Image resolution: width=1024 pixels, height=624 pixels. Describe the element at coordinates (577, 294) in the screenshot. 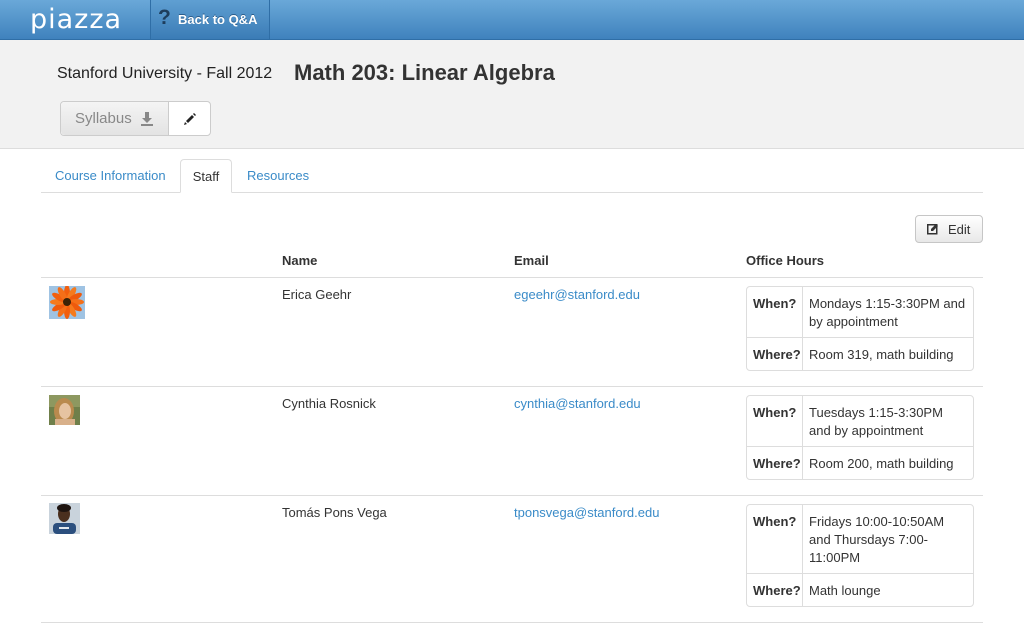

I see `staff-email-link: egeehr@stanford.edu` at that location.